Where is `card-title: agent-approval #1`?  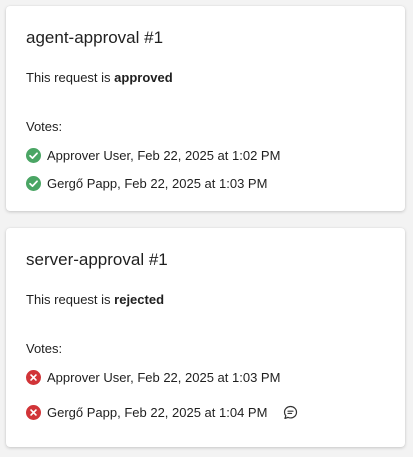
card-title: agent-approval #1 is located at coordinates (95, 37).